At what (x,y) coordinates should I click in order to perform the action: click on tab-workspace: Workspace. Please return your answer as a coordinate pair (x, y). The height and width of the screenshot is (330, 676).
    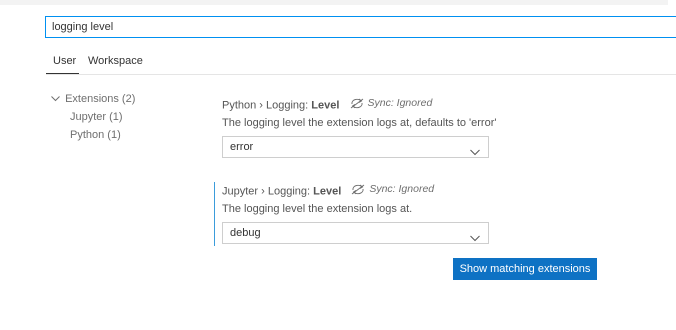
    Looking at the image, I should click on (115, 61).